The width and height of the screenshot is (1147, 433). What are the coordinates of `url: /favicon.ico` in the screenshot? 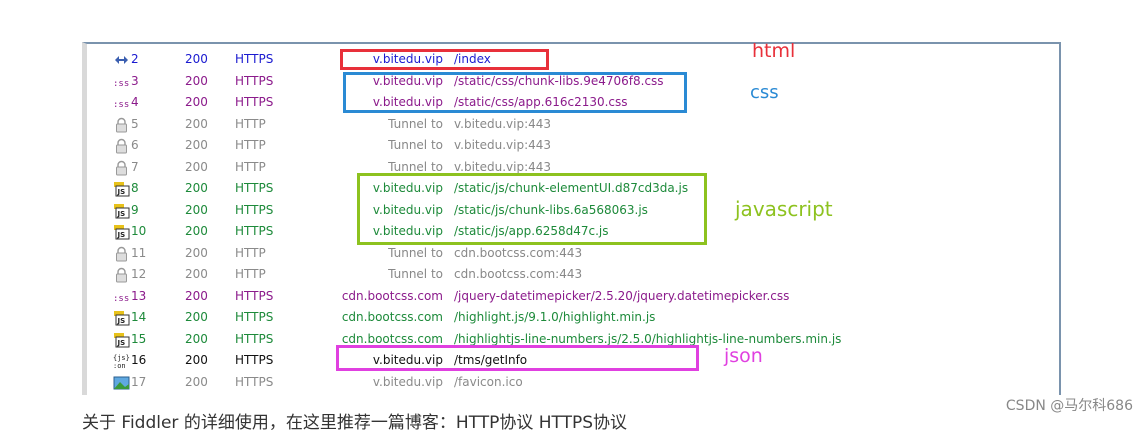 It's located at (488, 381).